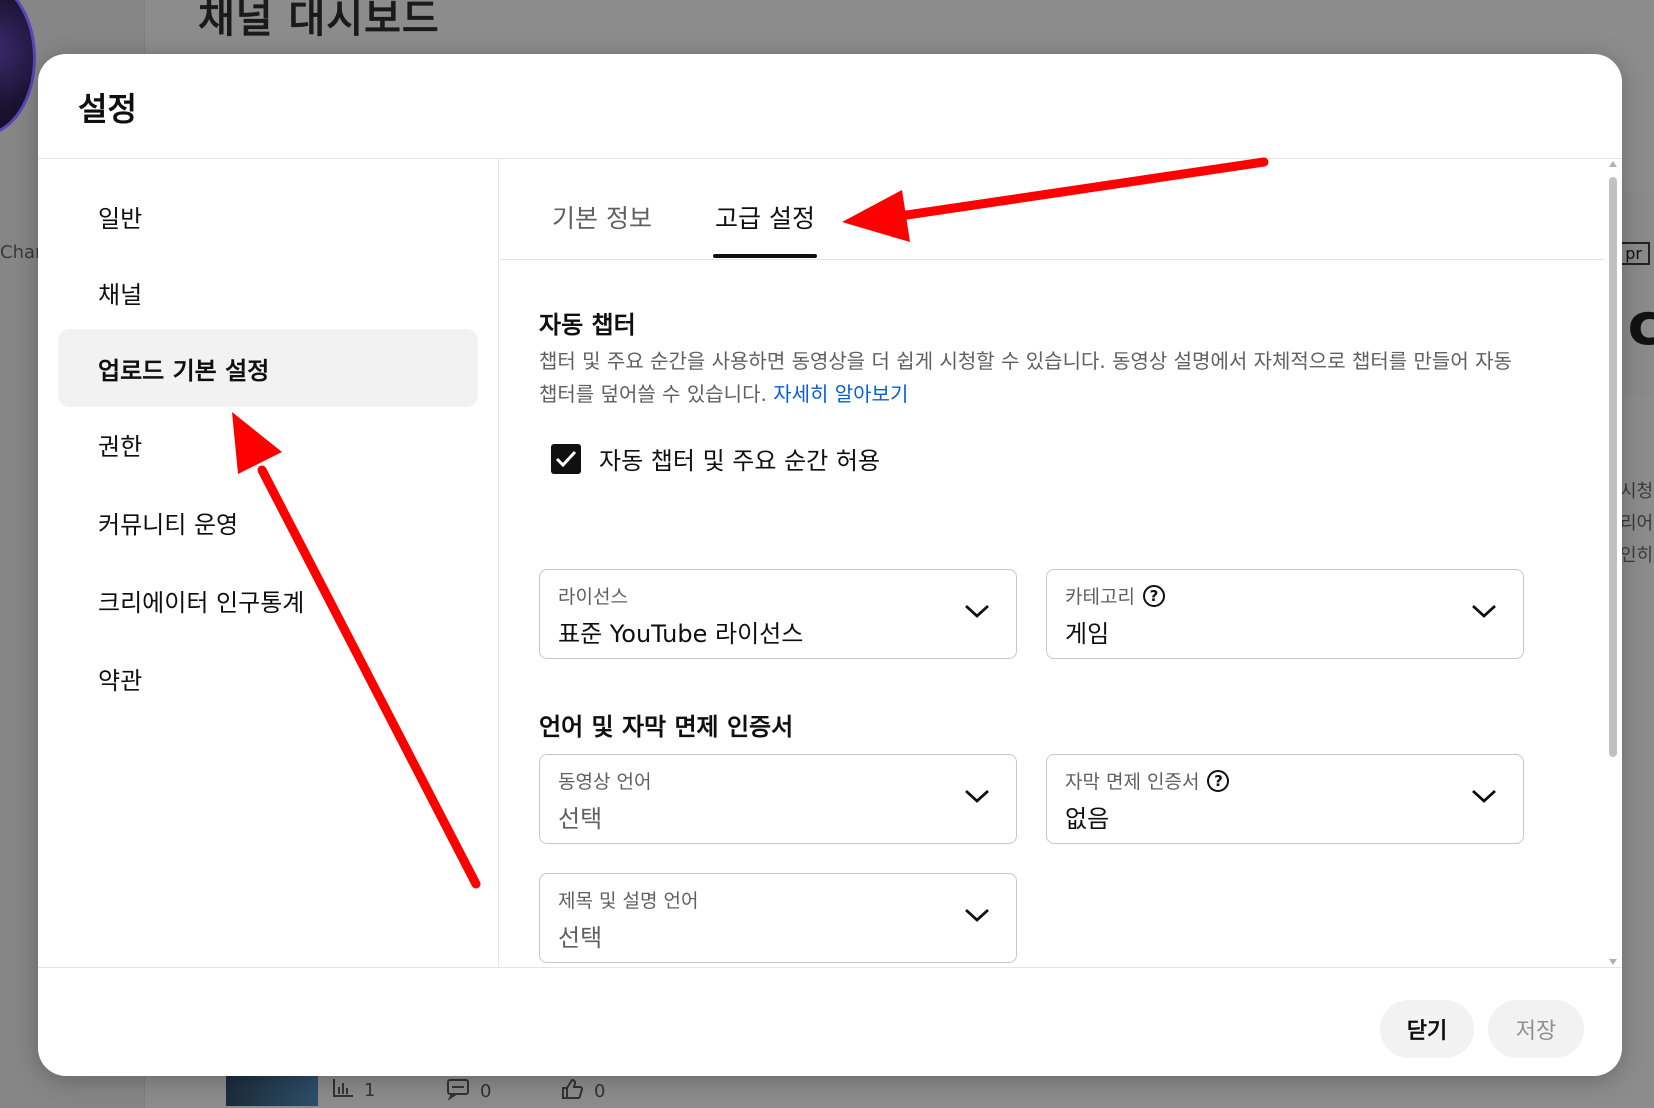 The width and height of the screenshot is (1654, 1108). I want to click on nav-item-label: 업로드 기본 설정, so click(184, 370).